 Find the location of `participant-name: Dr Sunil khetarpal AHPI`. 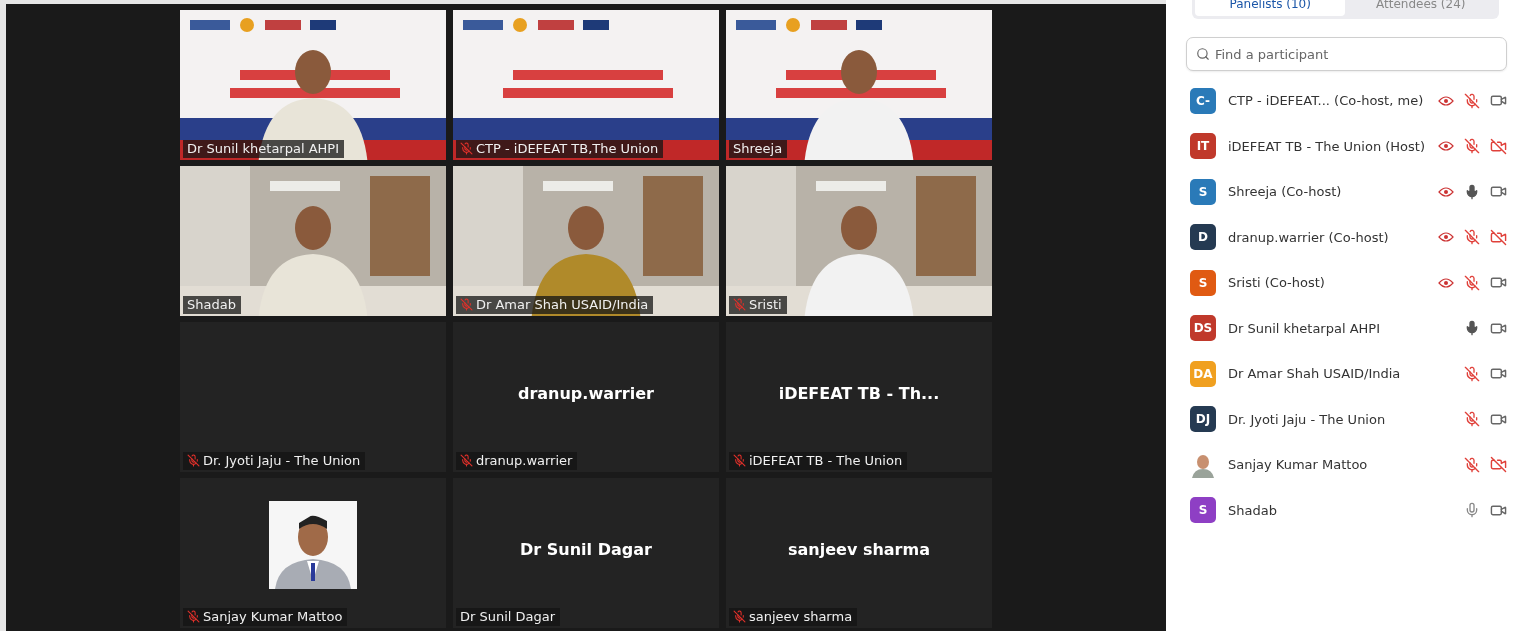

participant-name: Dr Sunil khetarpal AHPI is located at coordinates (1304, 328).